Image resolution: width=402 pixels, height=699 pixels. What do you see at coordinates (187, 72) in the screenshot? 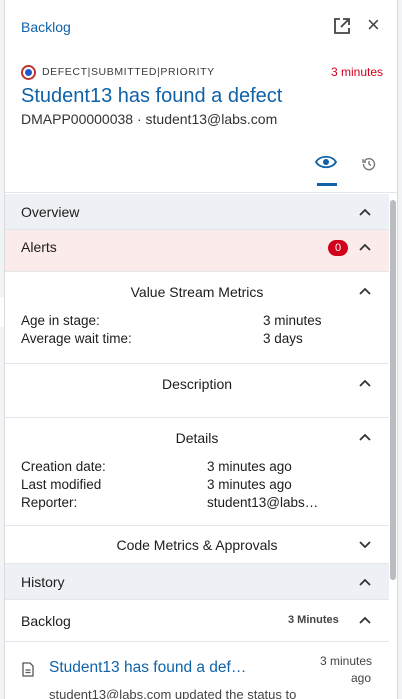
I see `priority-tag: PRIORITY` at bounding box center [187, 72].